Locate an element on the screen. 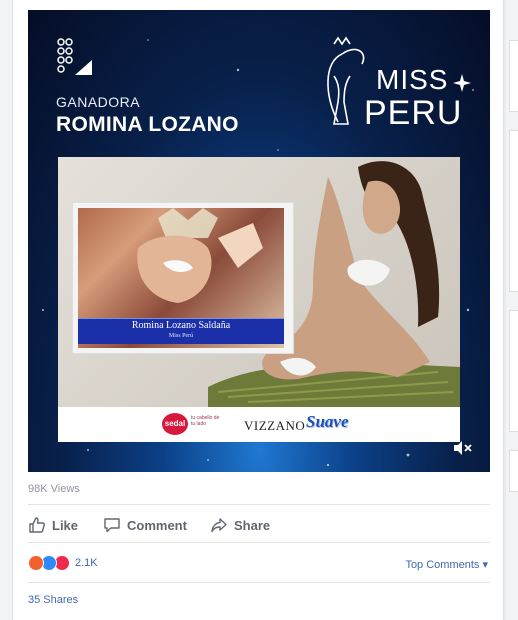 The height and width of the screenshot is (620, 518). vizzano-logo: VIZZANO is located at coordinates (275, 425).